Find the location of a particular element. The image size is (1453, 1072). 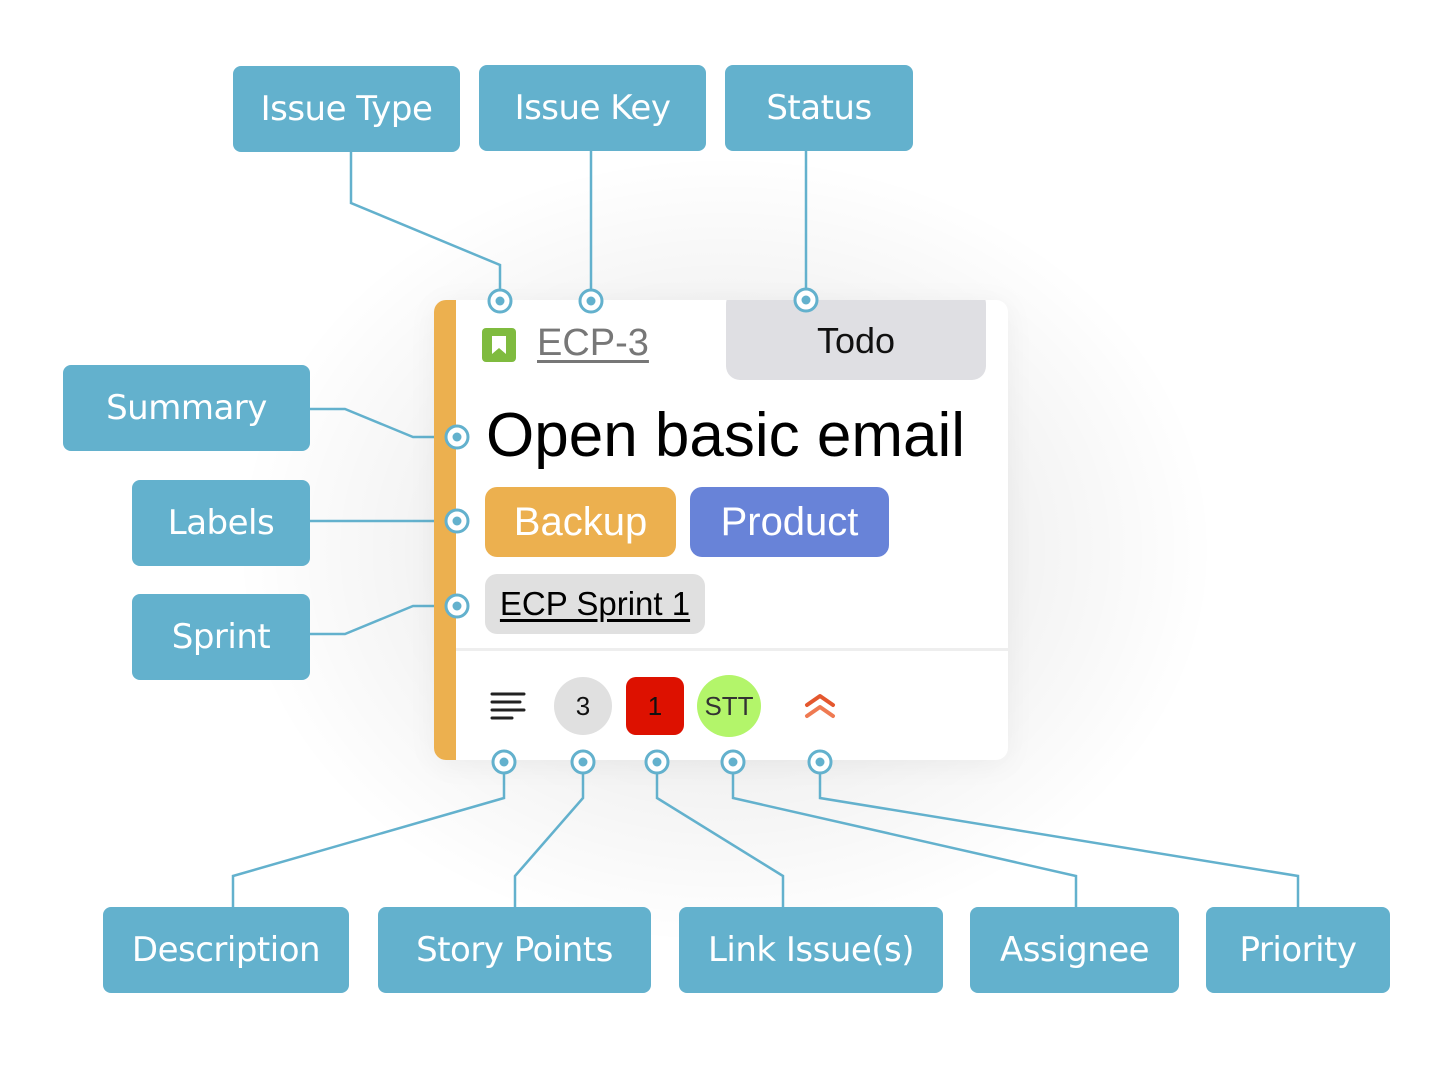

callout-priority: Priority is located at coordinates (1298, 950).